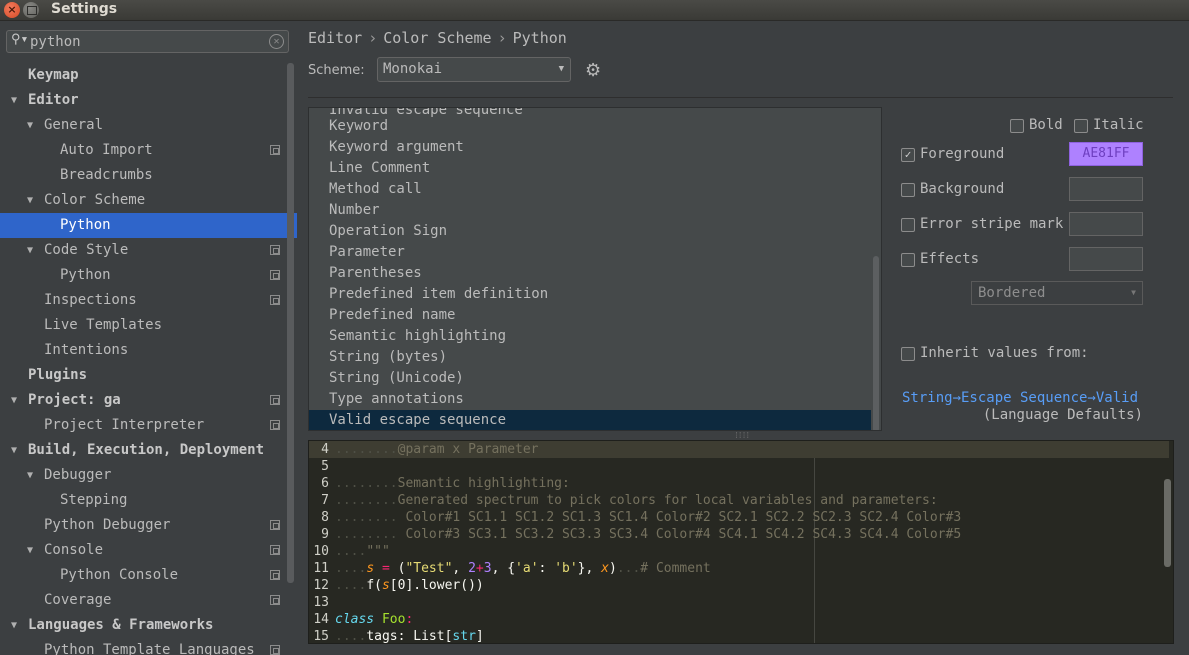 The image size is (1189, 655). Describe the element at coordinates (148, 646) in the screenshot. I see `sidebar-item: Python Template Languages` at that location.